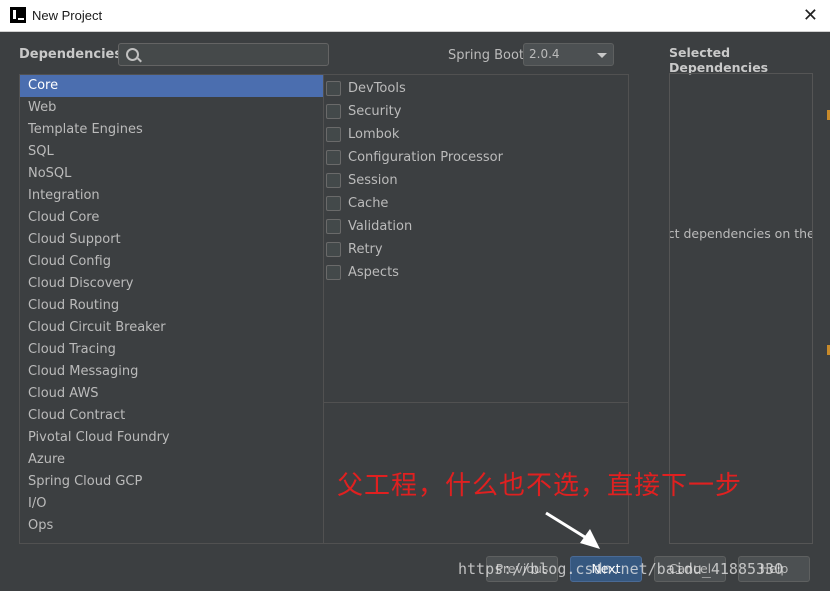 Image resolution: width=830 pixels, height=591 pixels. Describe the element at coordinates (741, 233) in the screenshot. I see `selected-dependencies-hint: ect dependencies on the` at that location.